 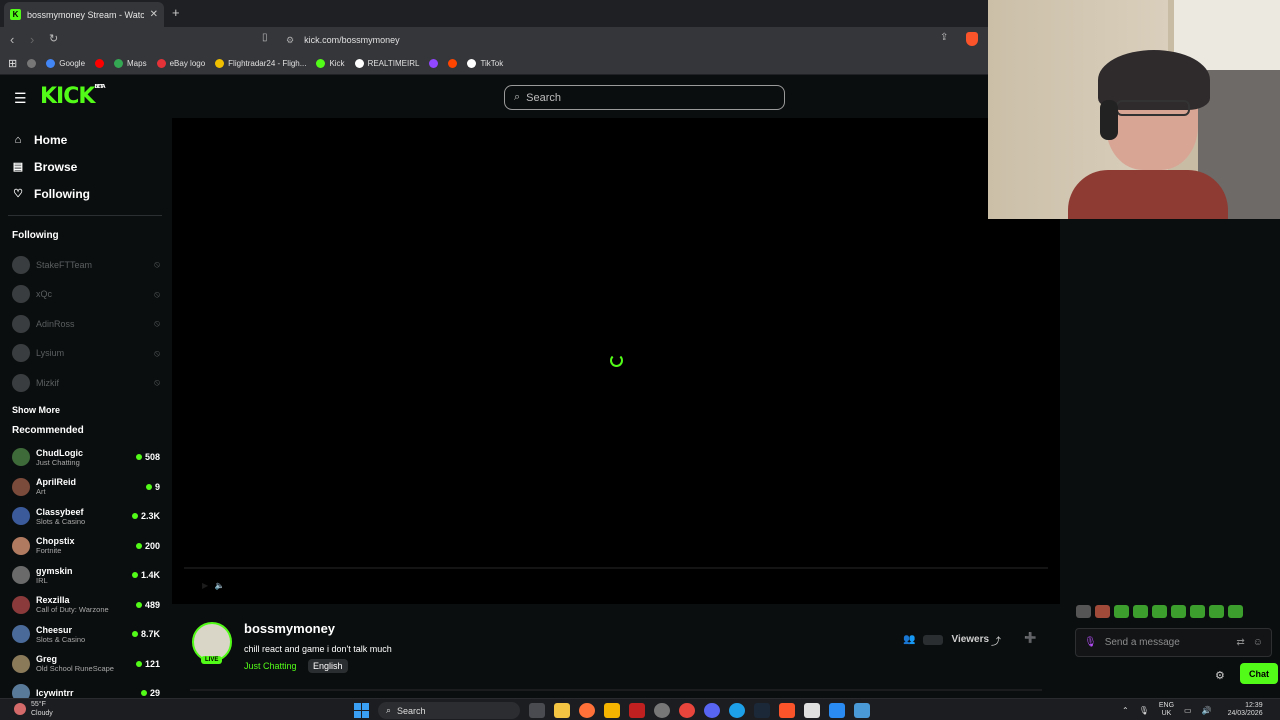 I want to click on kick-logo: KICKBETA, so click(x=73, y=96).